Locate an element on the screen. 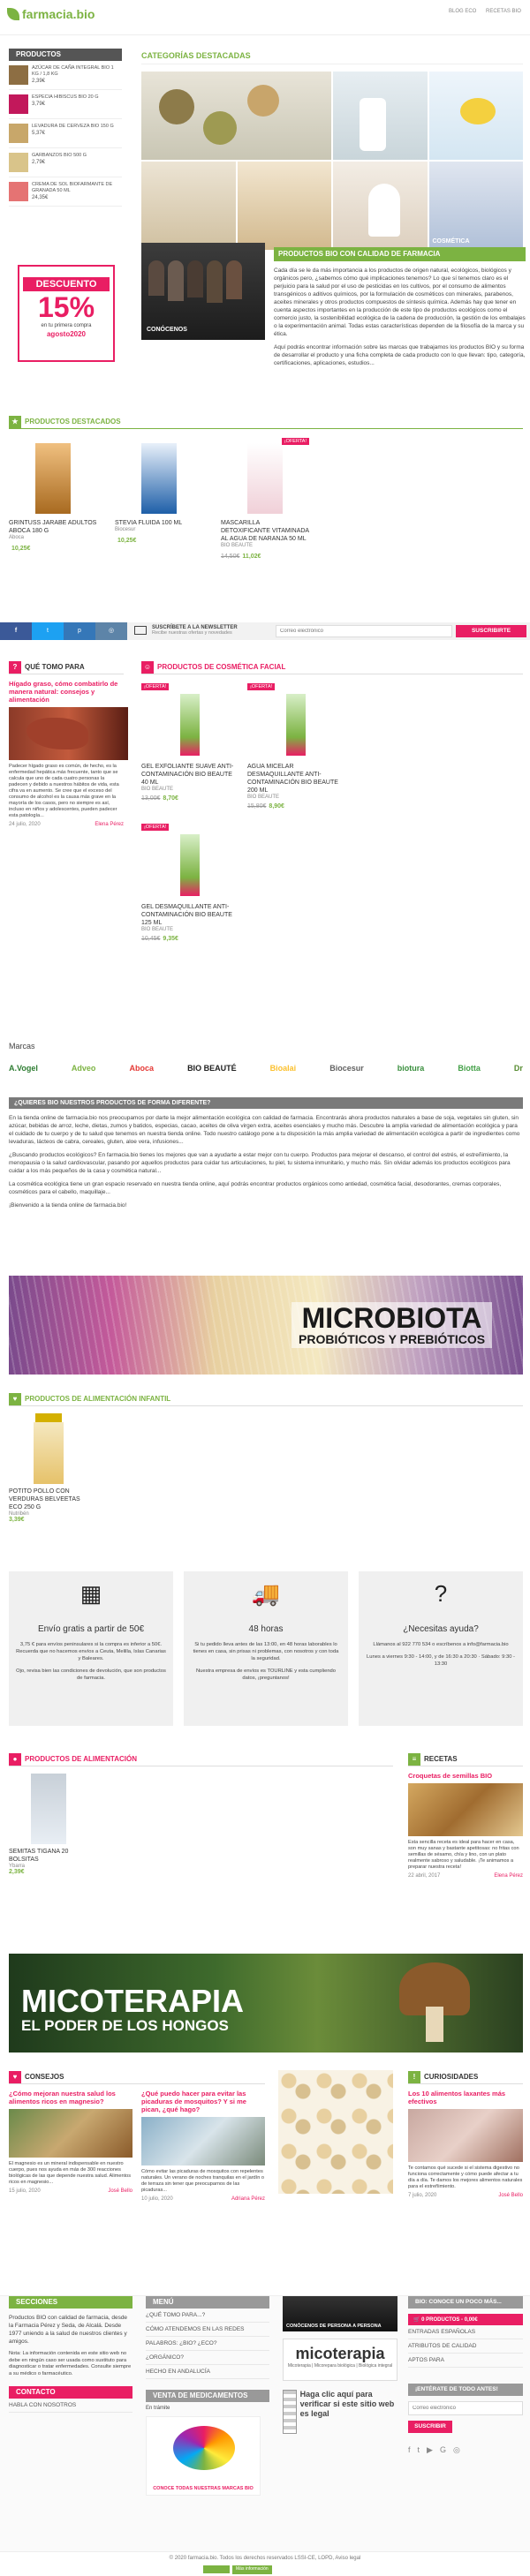 This screenshot has height=2576, width=530. que-tomo-author: Elena Pérez is located at coordinates (109, 825).